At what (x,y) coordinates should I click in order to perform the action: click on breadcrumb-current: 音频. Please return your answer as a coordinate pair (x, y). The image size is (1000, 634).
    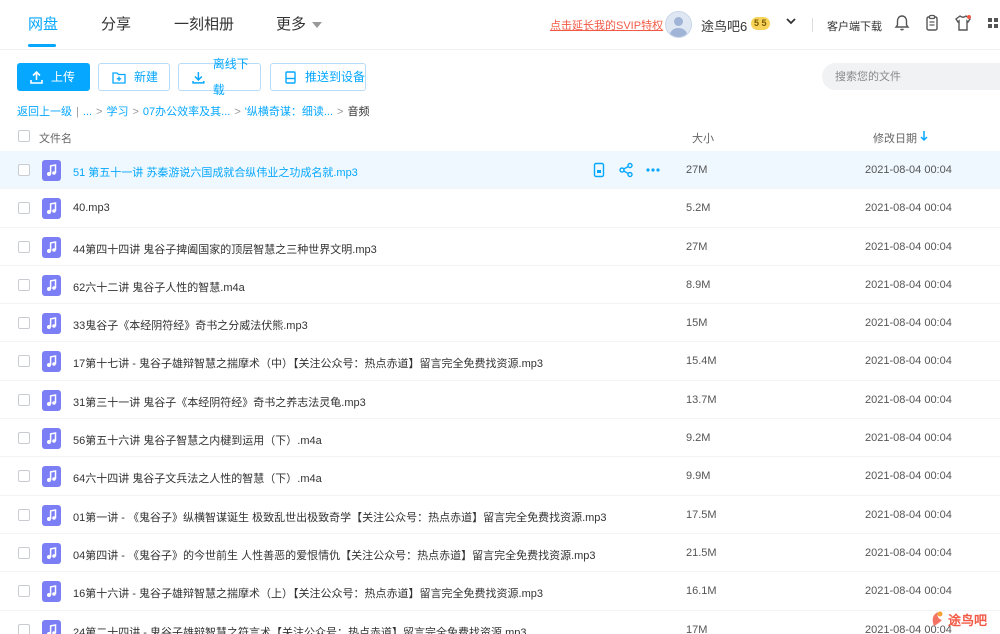
    Looking at the image, I should click on (358, 112).